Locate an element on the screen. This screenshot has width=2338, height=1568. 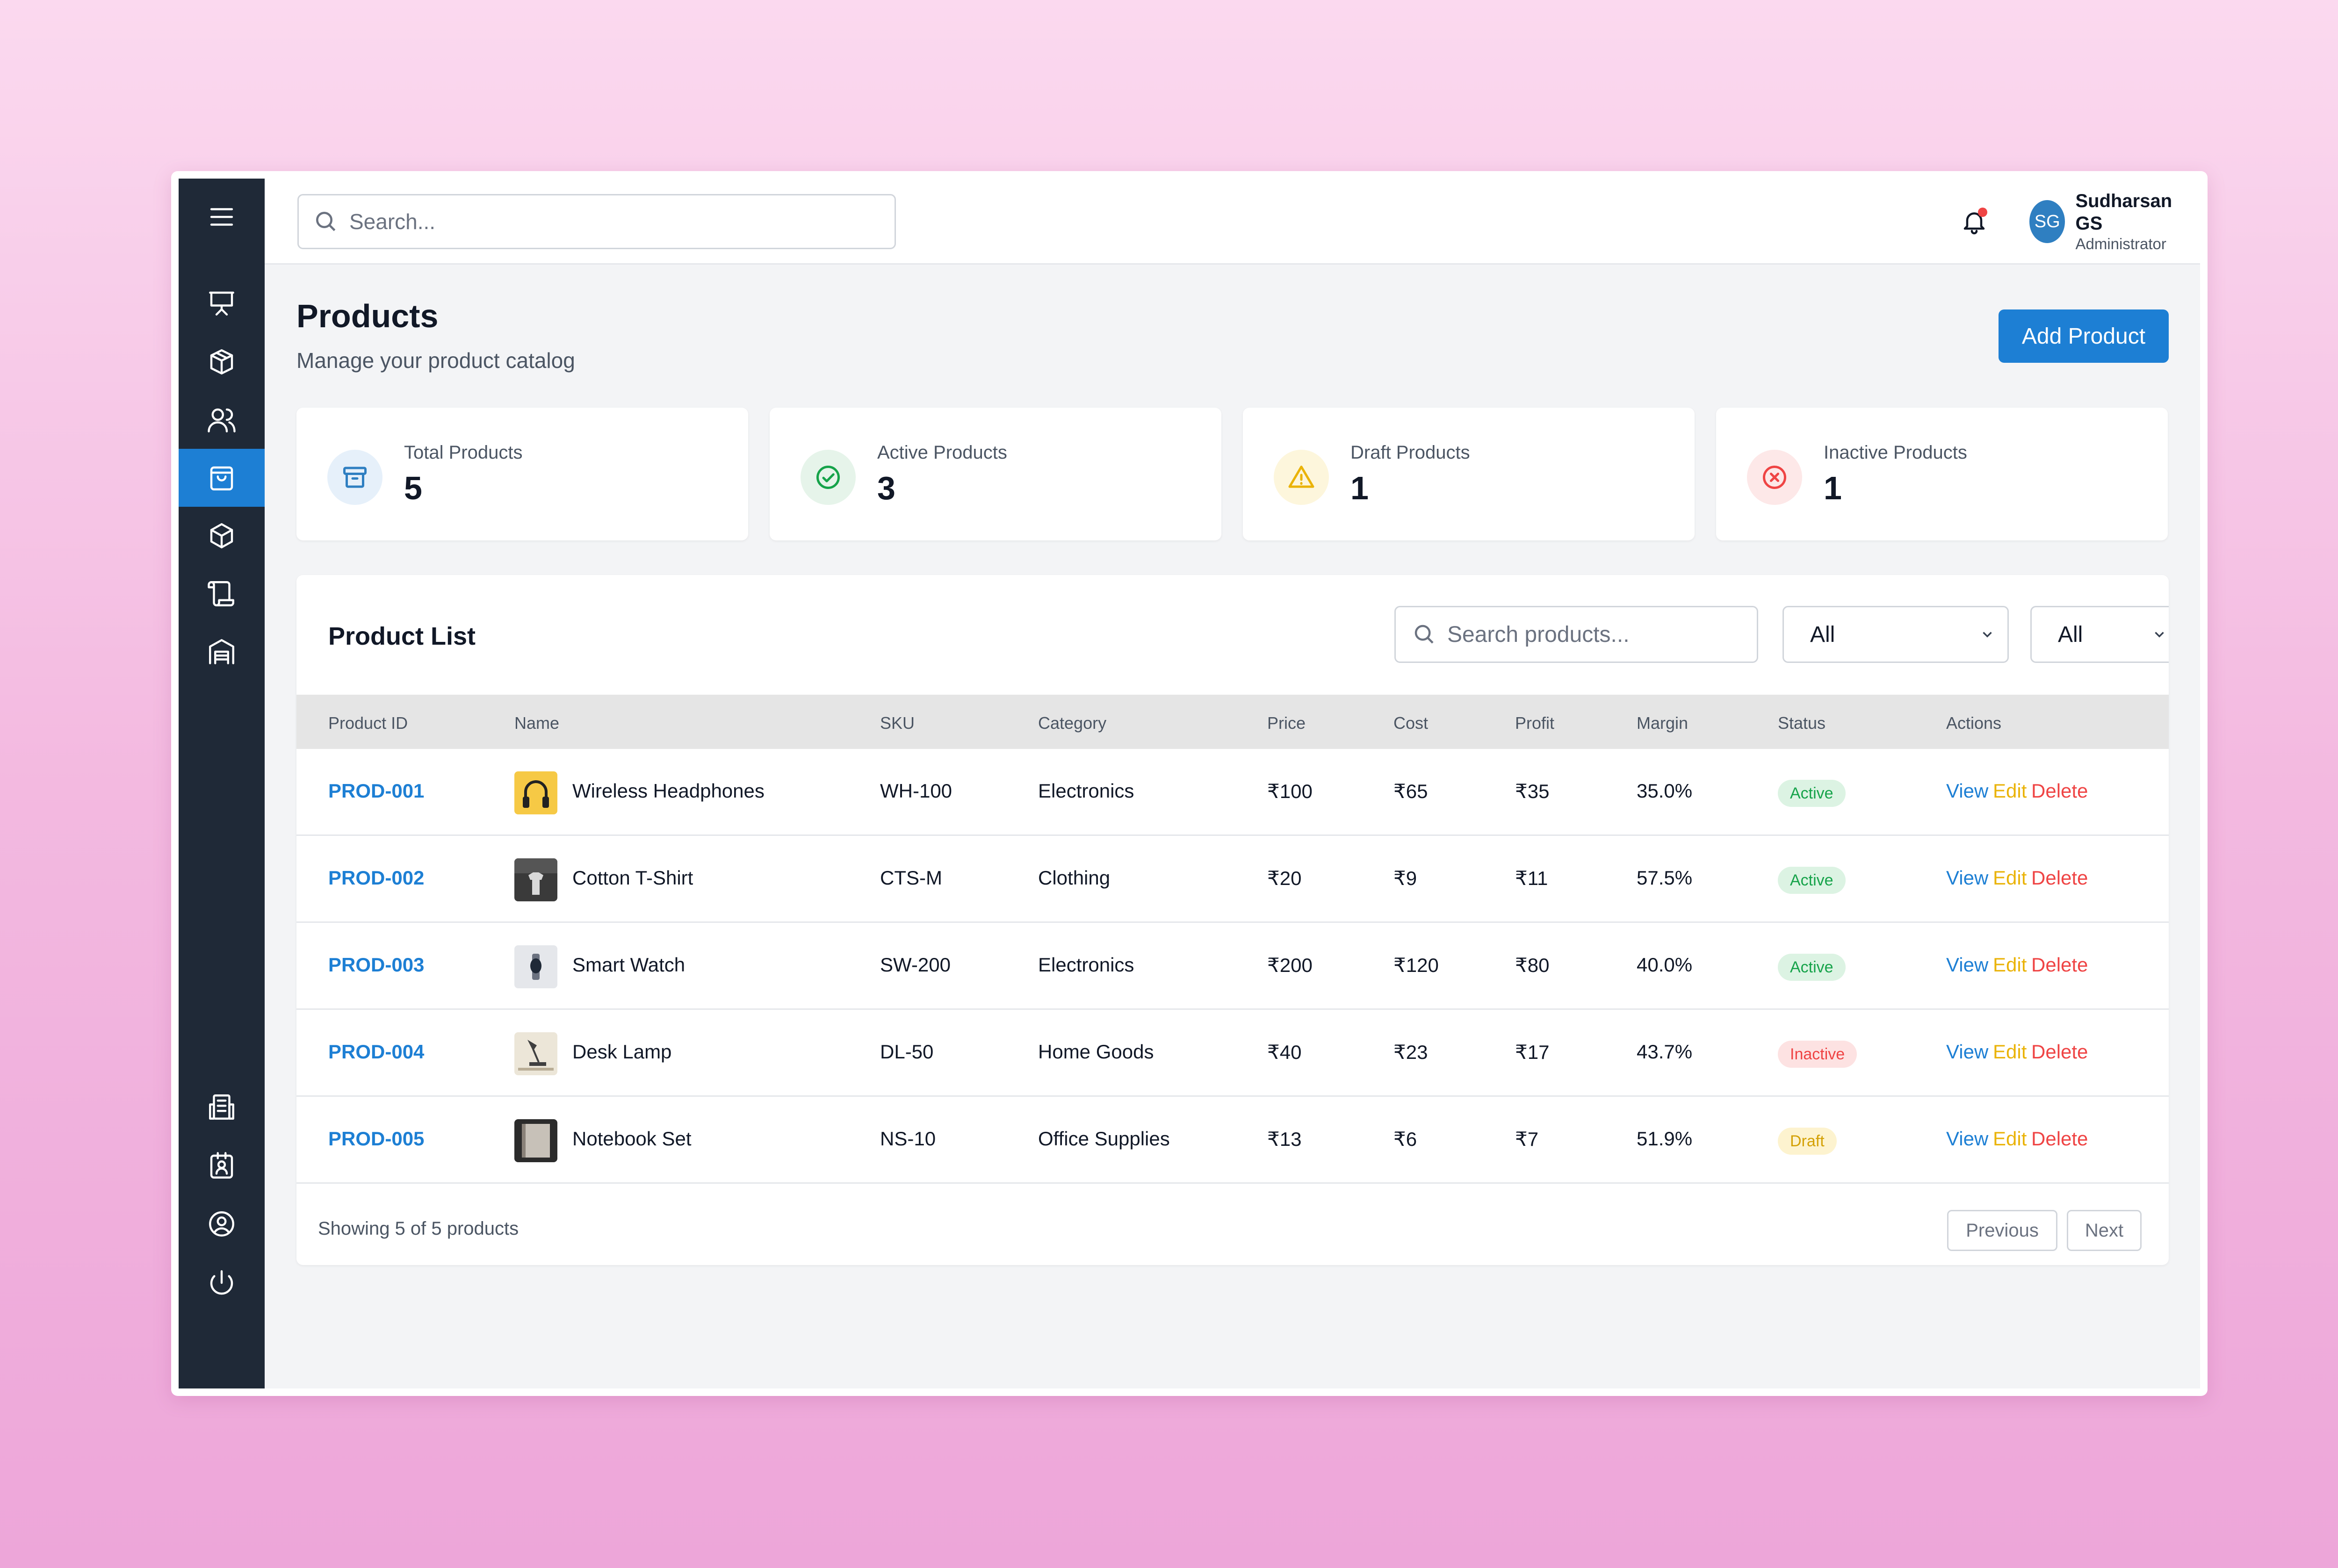
sidebar-item-inventory is located at coordinates (222, 536).